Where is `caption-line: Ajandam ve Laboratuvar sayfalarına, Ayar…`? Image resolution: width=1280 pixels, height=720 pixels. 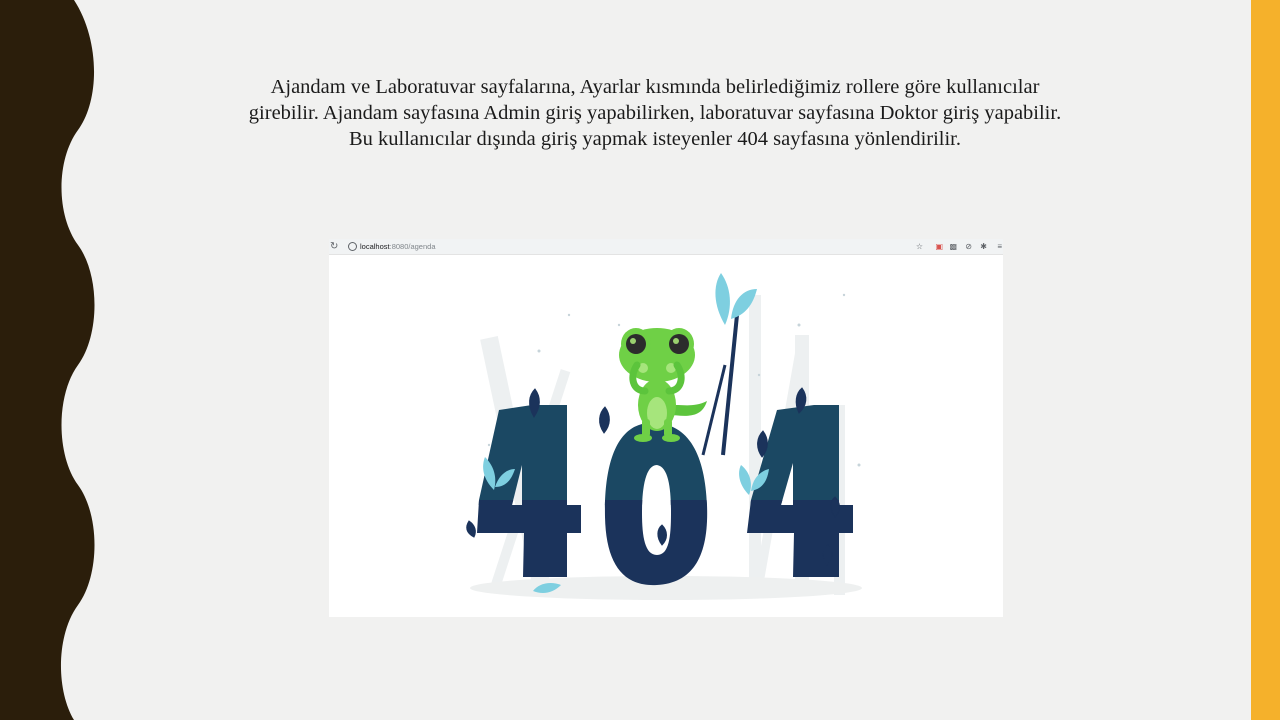 caption-line: Ajandam ve Laboratuvar sayfalarına, Ayar… is located at coordinates (655, 87).